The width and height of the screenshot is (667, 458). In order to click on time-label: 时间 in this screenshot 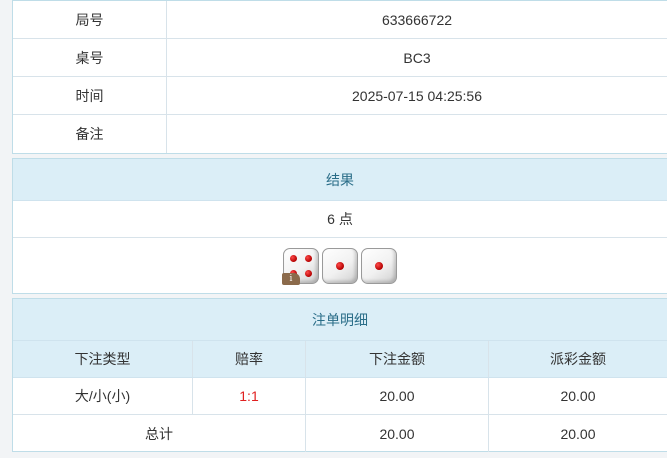, I will do `click(90, 95)`.